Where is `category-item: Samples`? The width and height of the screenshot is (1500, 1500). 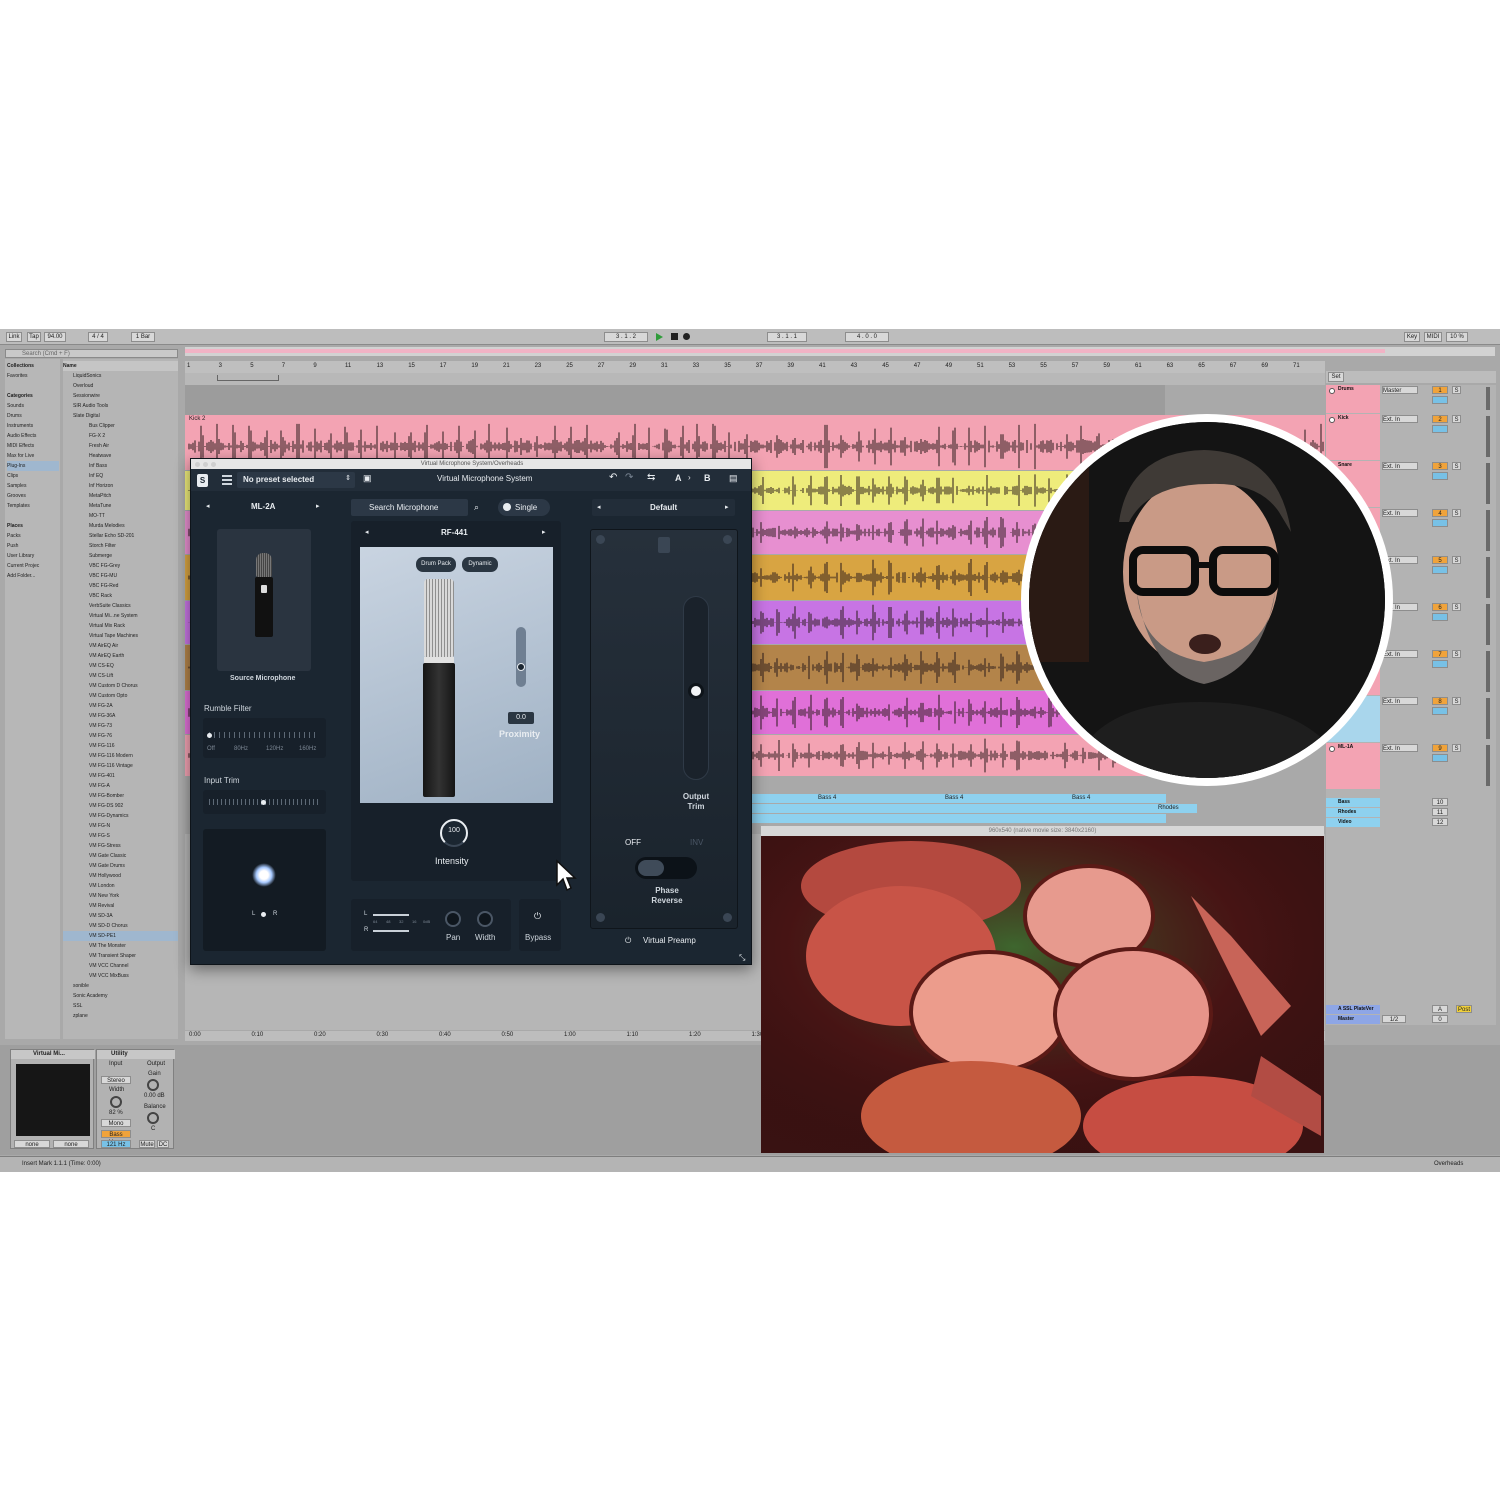
category-item: Samples is located at coordinates (33, 486).